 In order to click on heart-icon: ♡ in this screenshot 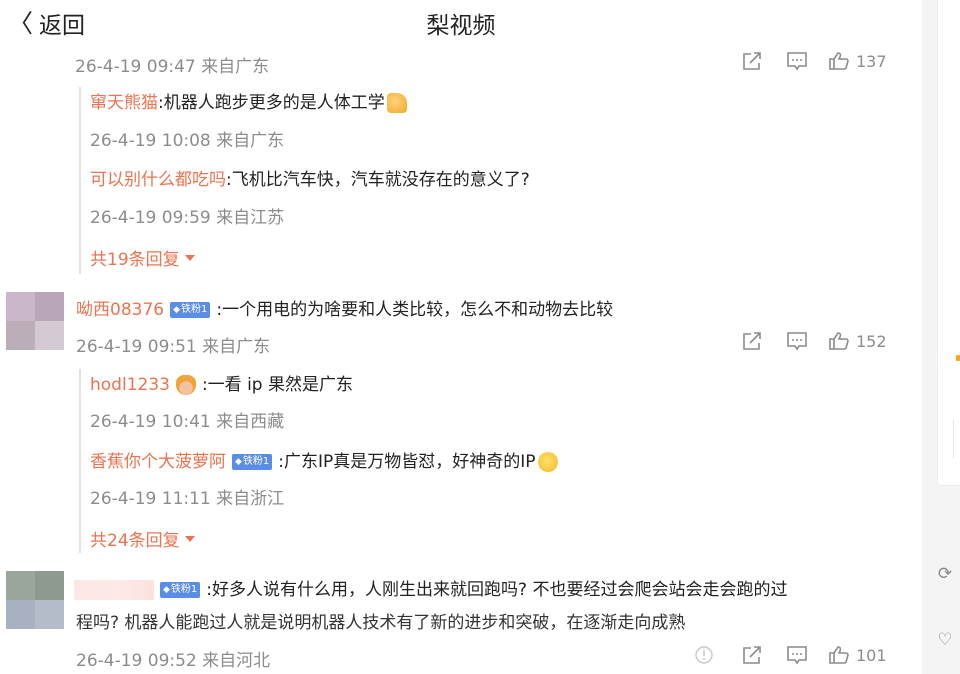, I will do `click(945, 640)`.